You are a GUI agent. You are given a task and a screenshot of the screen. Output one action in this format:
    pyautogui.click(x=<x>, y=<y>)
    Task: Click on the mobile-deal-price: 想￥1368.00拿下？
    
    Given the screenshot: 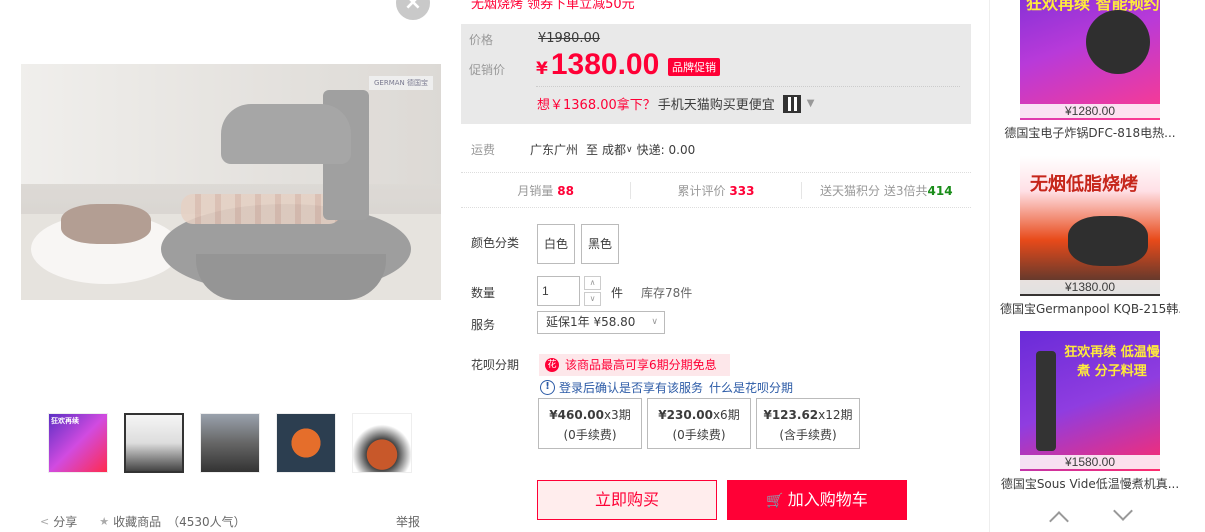 What is the action you would take?
    pyautogui.click(x=596, y=105)
    